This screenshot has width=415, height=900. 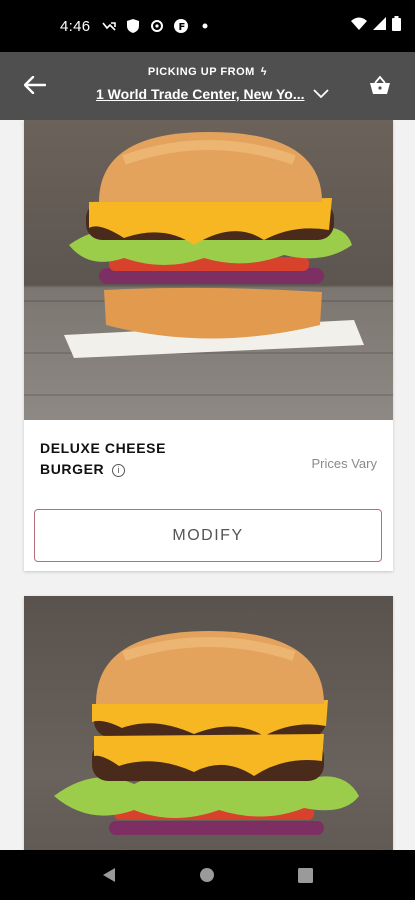 I want to click on modify-button: MODIFY, so click(x=208, y=535).